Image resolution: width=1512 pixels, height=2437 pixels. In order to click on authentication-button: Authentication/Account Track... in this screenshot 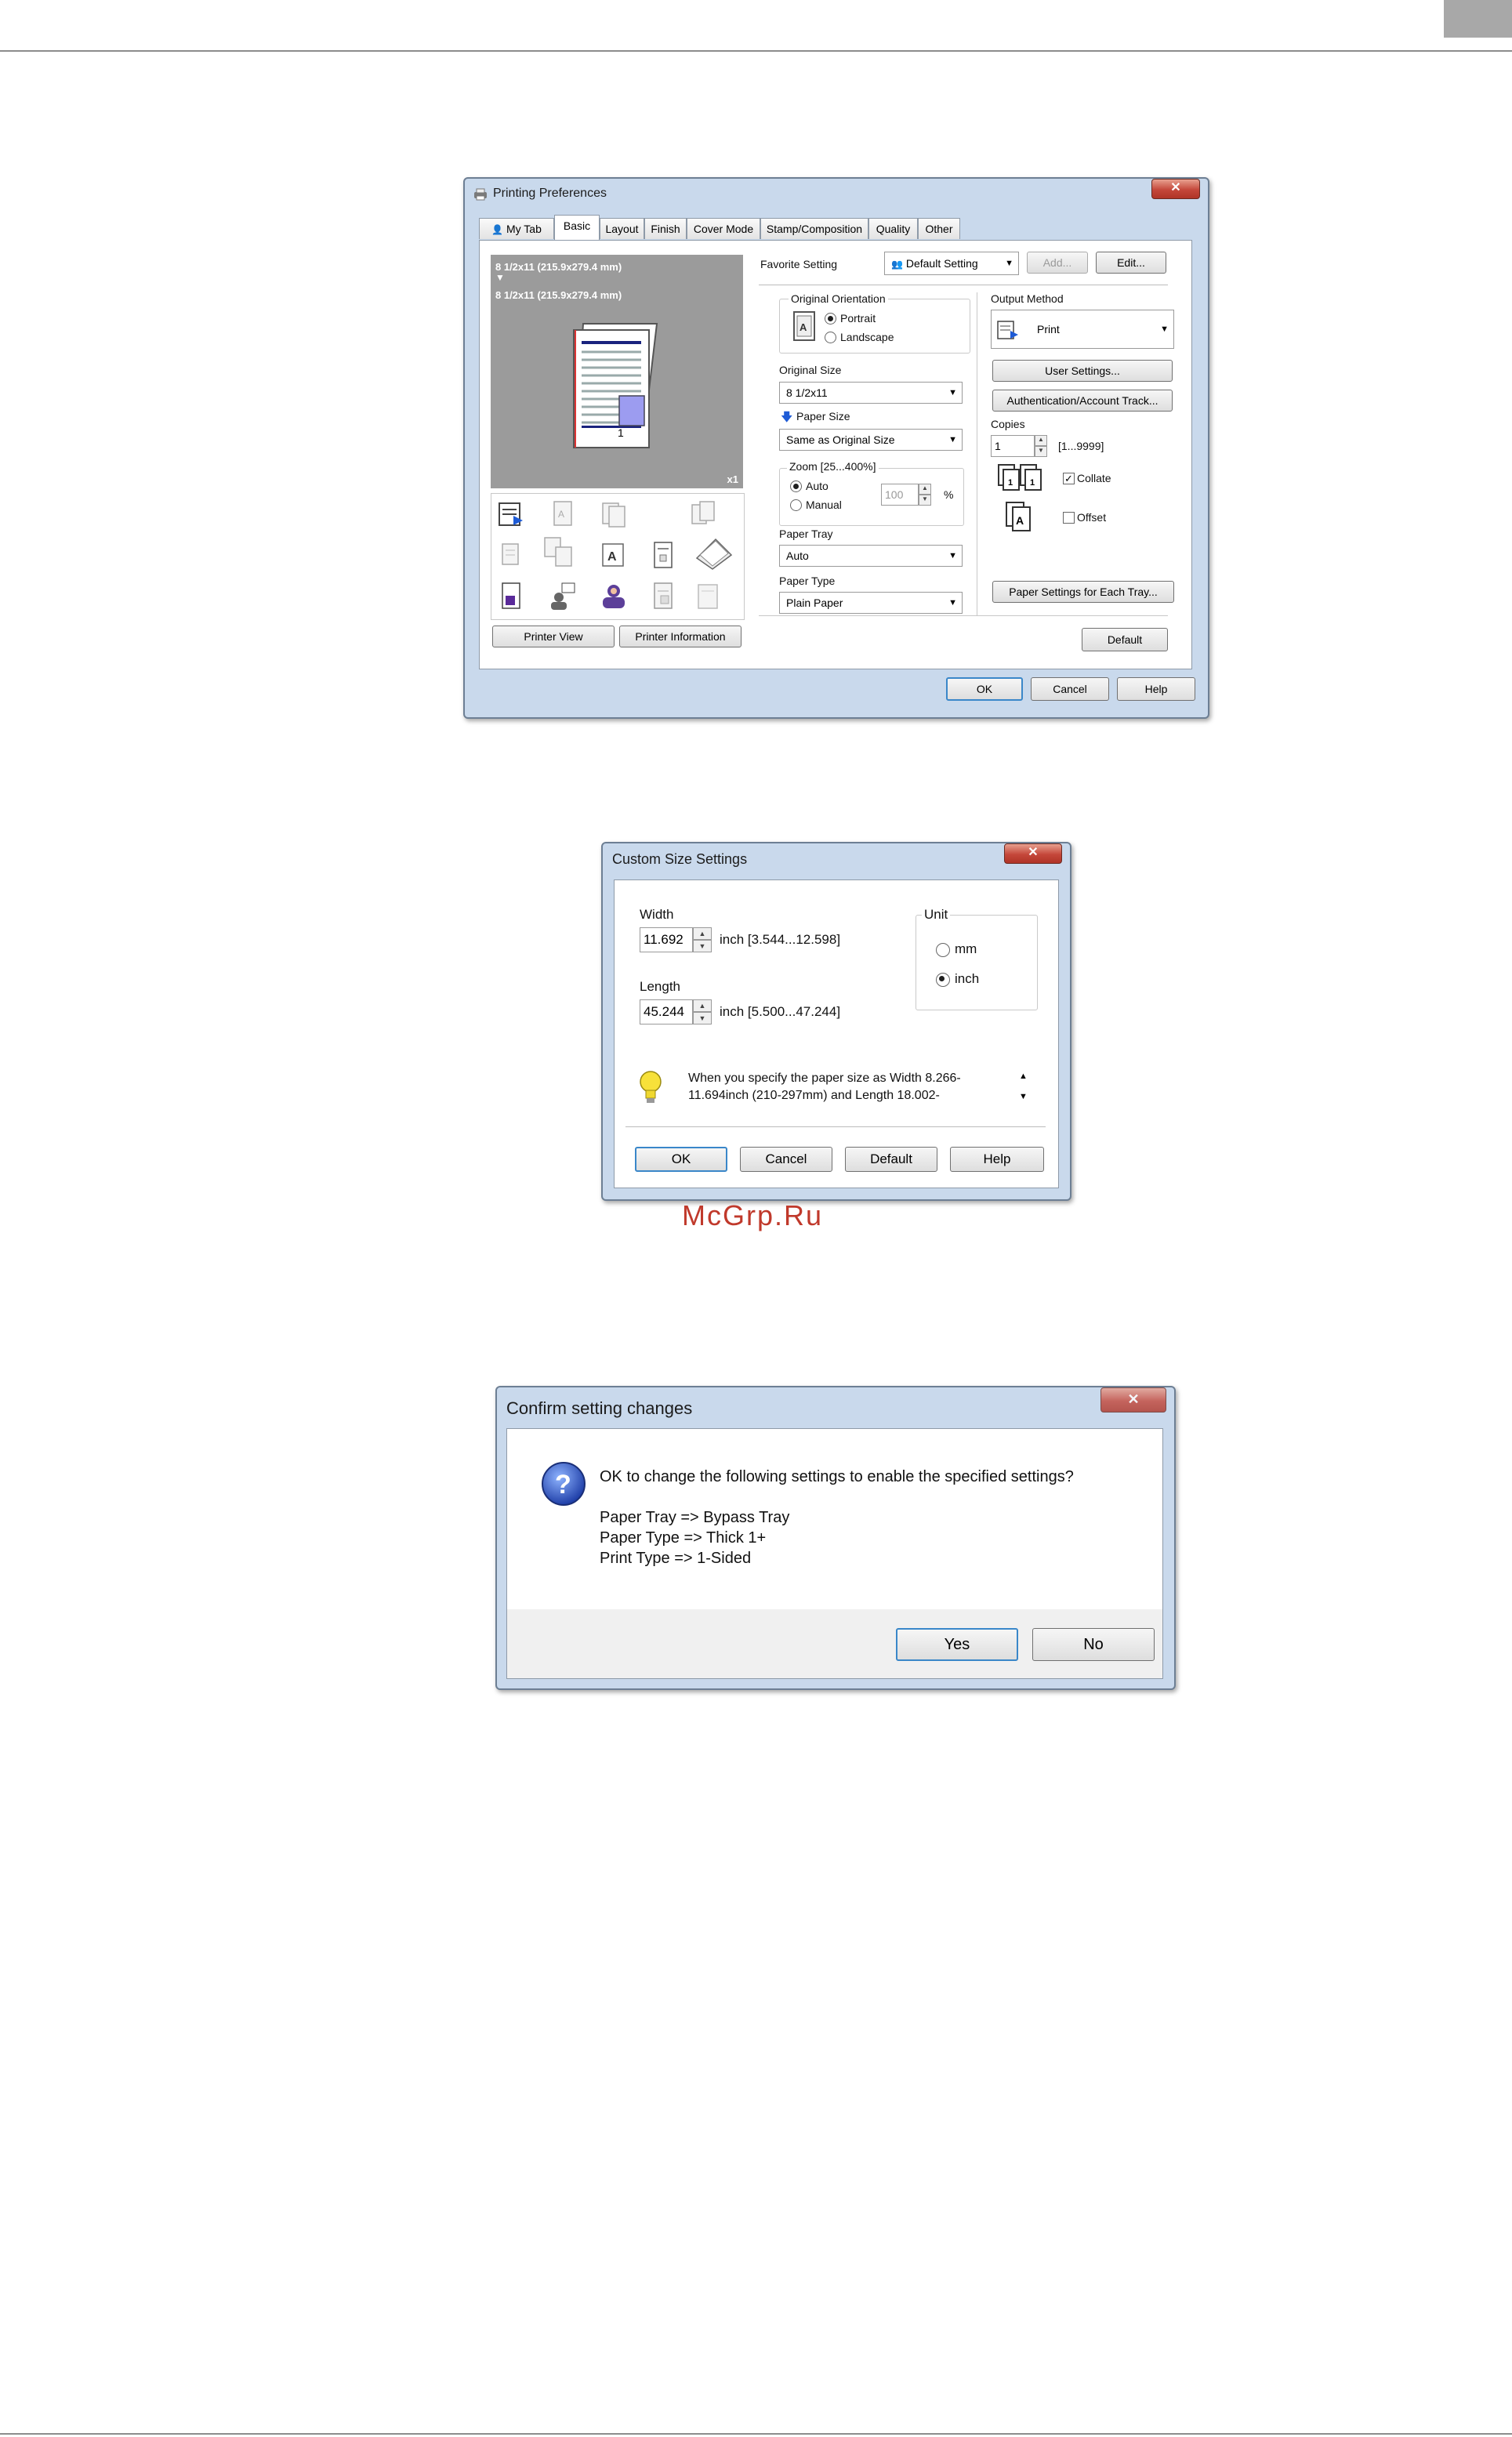, I will do `click(1082, 401)`.